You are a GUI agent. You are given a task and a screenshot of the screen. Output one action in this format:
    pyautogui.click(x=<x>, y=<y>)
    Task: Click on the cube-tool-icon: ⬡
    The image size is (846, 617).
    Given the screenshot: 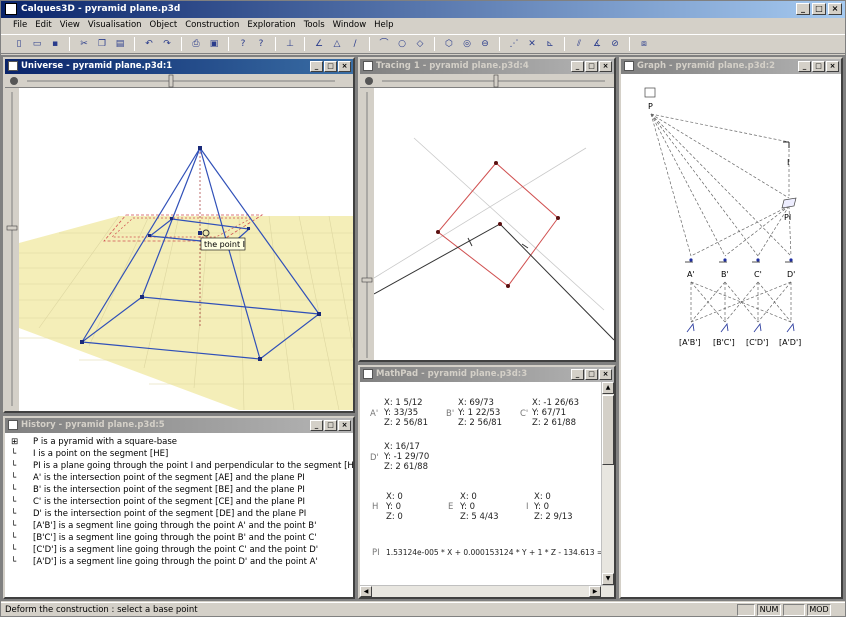 What is the action you would take?
    pyautogui.click(x=449, y=44)
    